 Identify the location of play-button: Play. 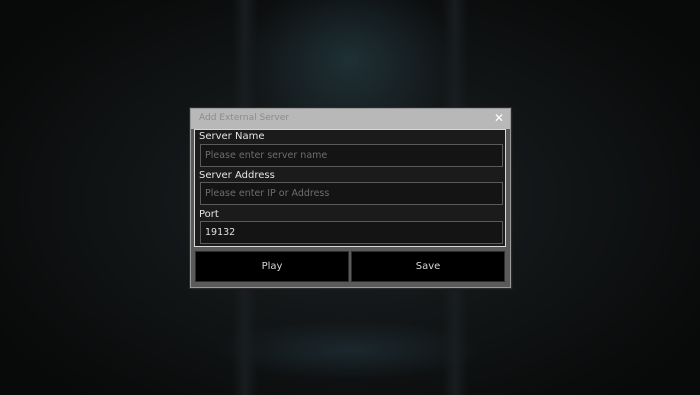
(272, 266).